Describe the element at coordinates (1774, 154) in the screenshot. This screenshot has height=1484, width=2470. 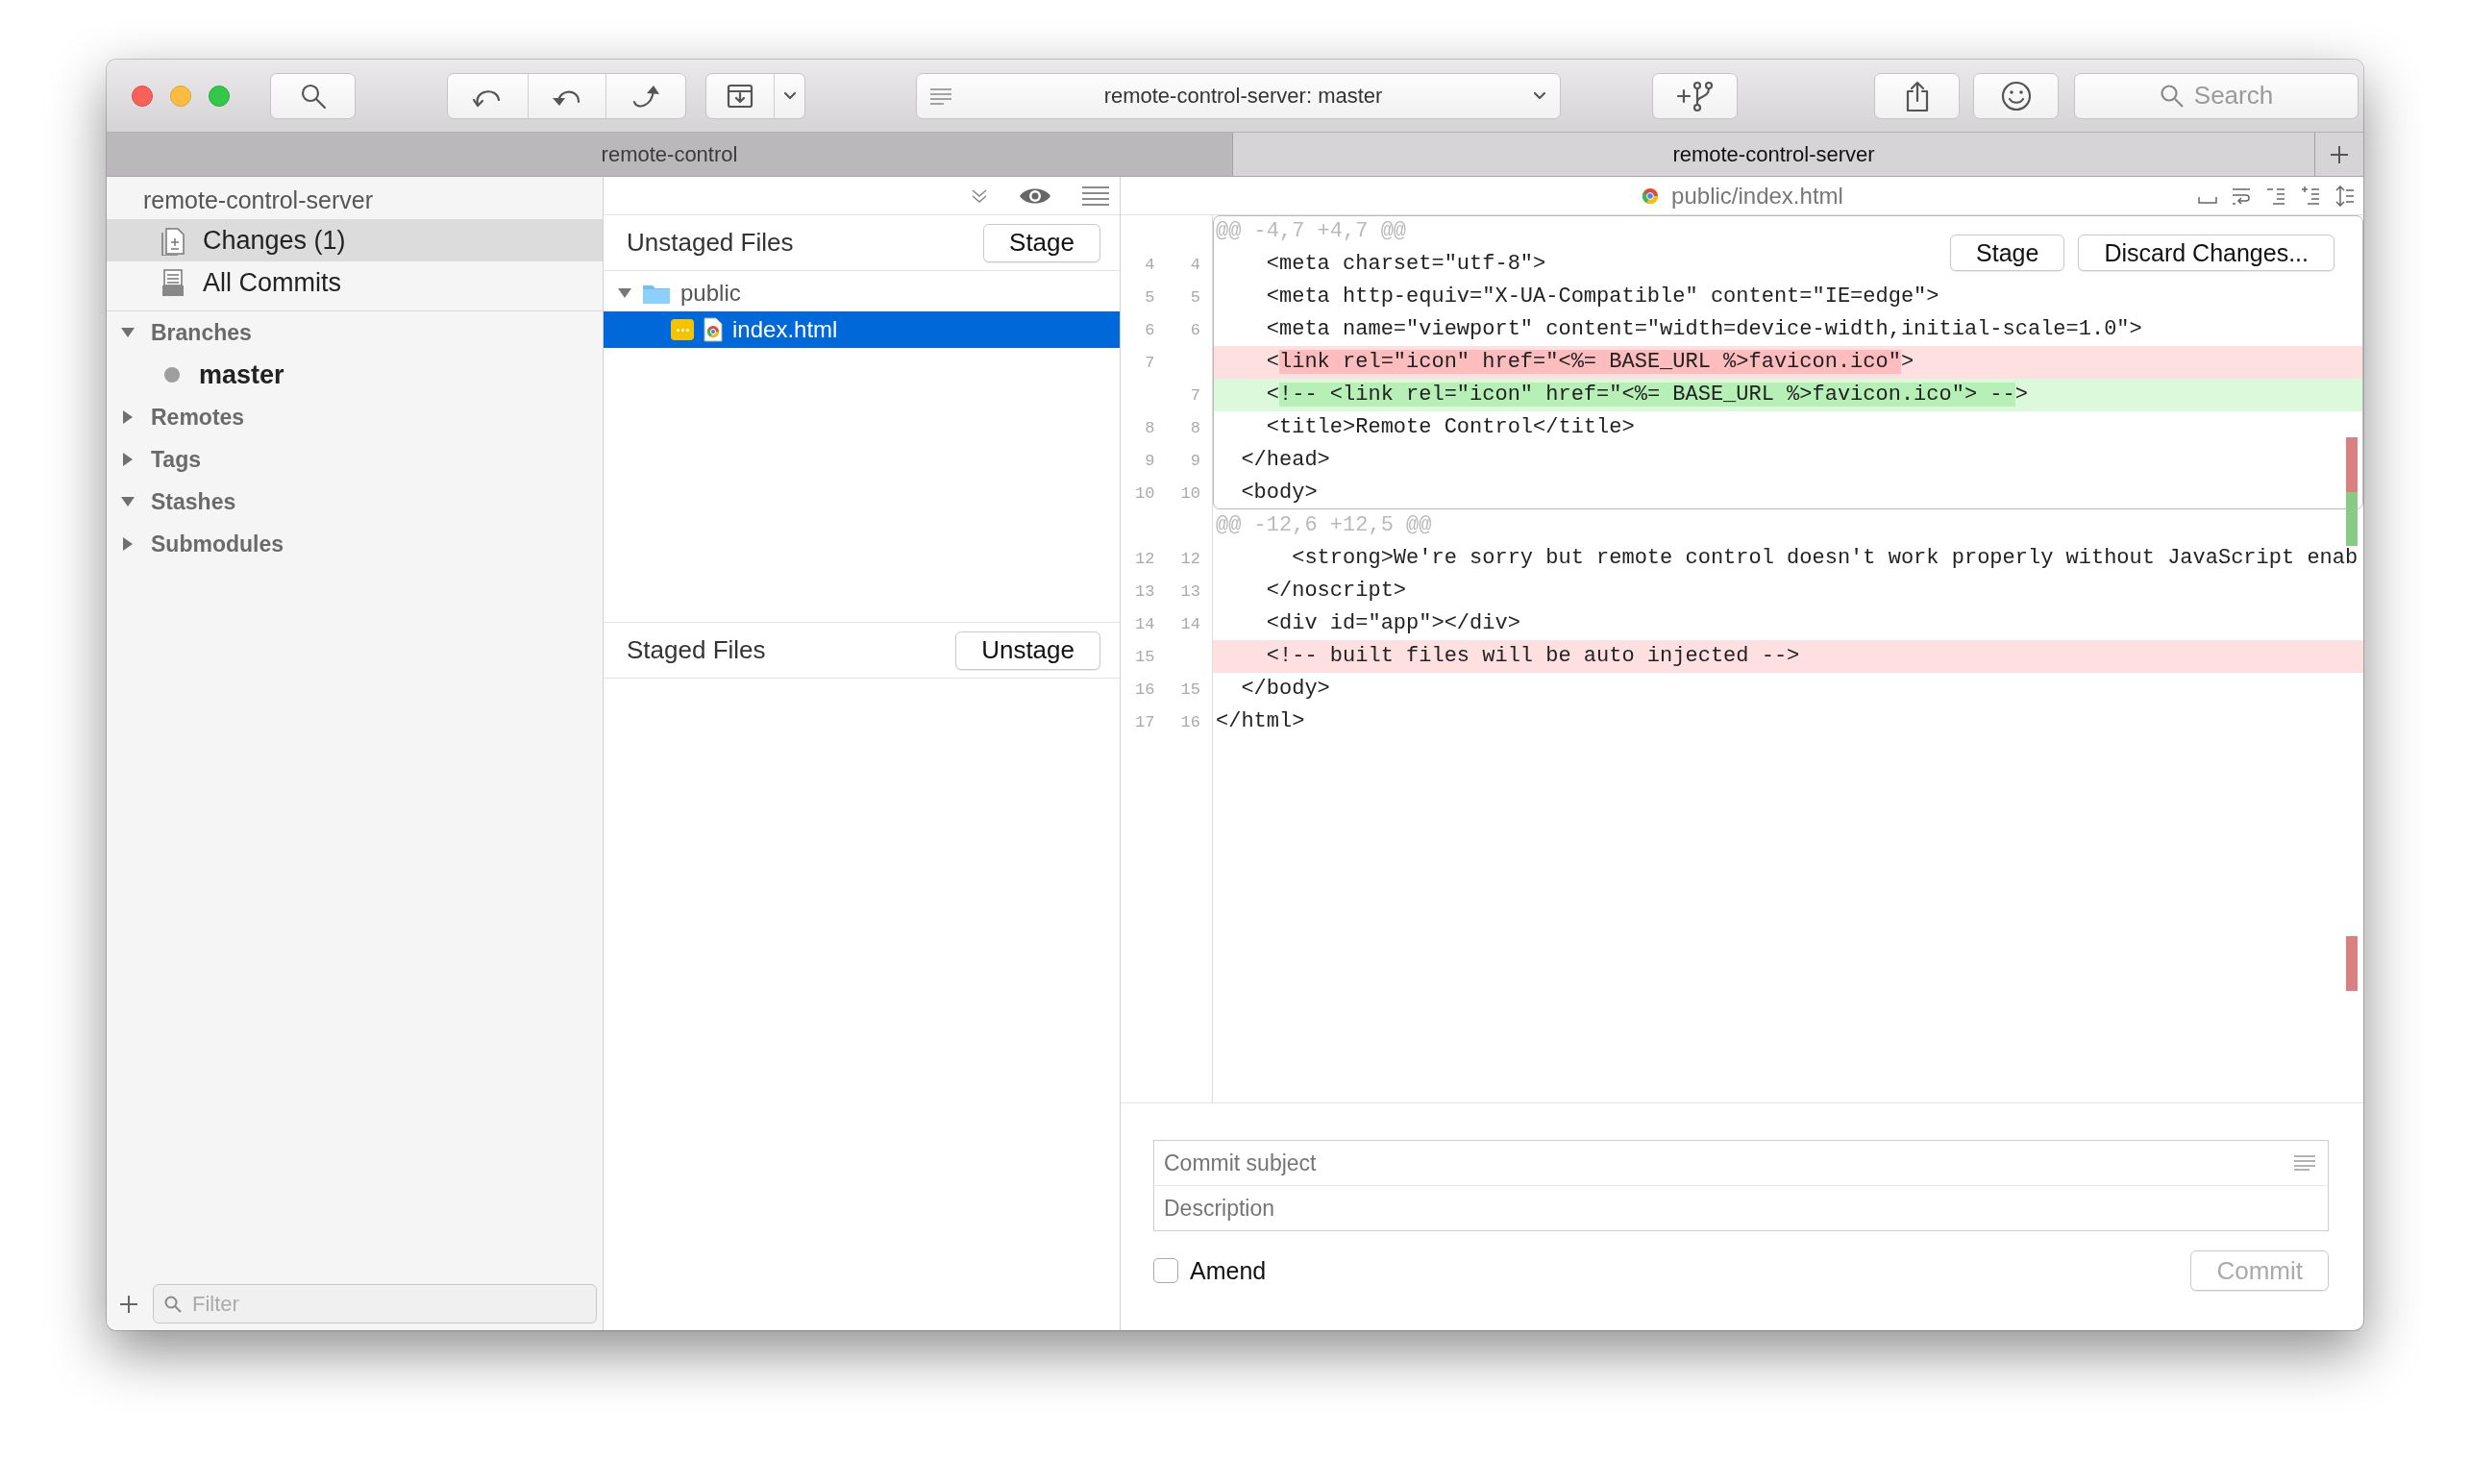
I see `tab: remote-control-server` at that location.